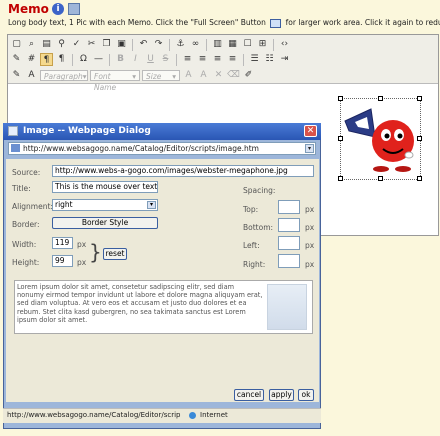 This screenshot has height=436, width=440. What do you see at coordinates (61, 44) in the screenshot?
I see `find-icon: ⚲` at bounding box center [61, 44].